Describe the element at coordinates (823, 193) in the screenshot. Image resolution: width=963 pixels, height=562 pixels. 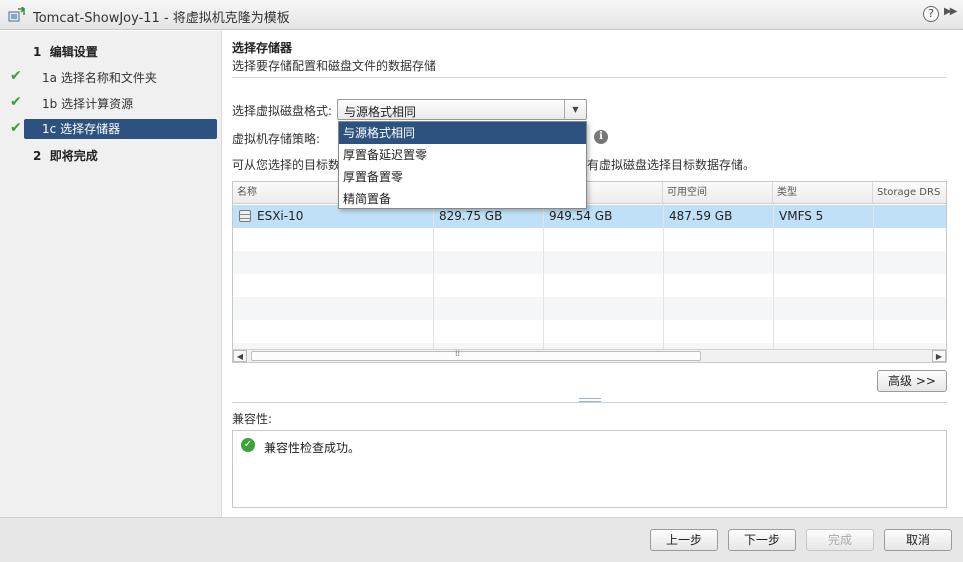
I see `column-header-type: 类型` at that location.